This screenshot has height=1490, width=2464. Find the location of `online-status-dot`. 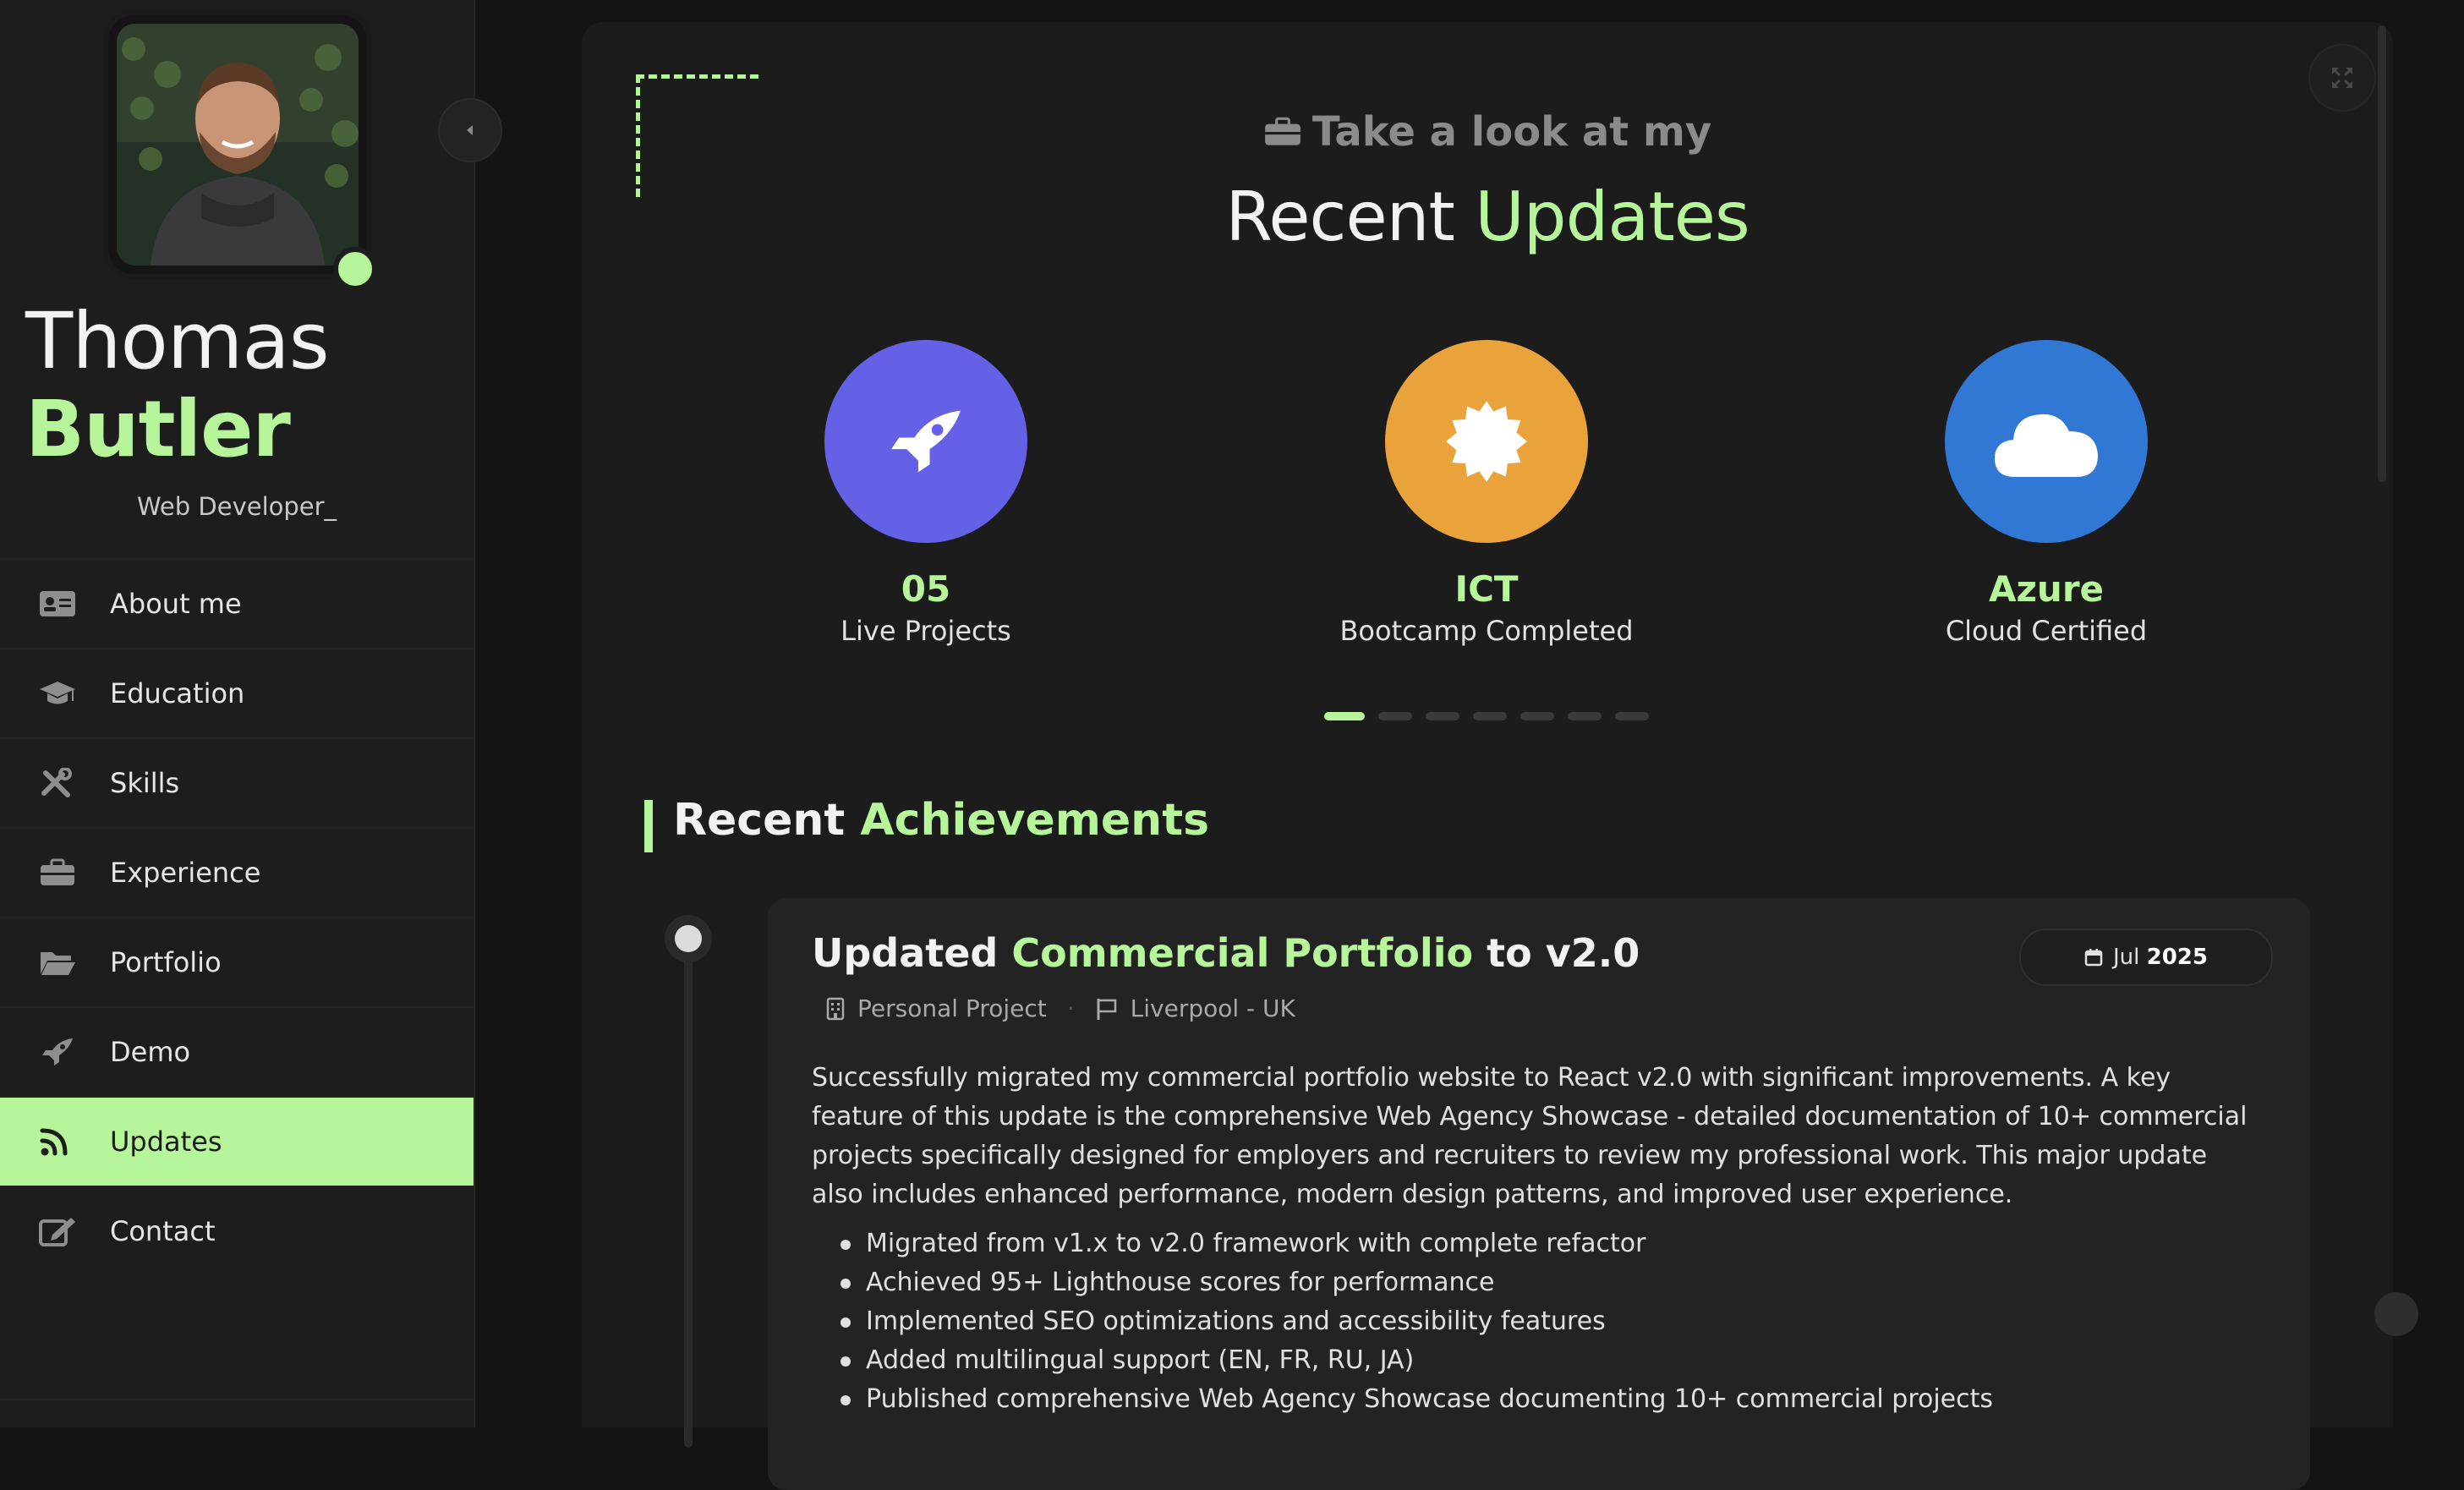

online-status-dot is located at coordinates (355, 269).